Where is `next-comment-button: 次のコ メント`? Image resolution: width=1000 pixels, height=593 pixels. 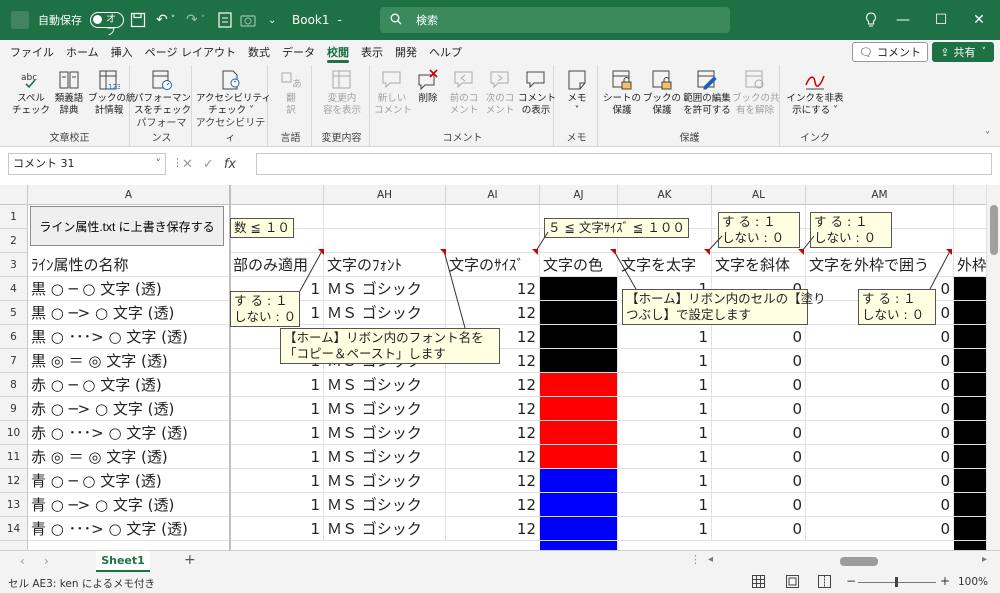 next-comment-button: 次のコ メント is located at coordinates (500, 93).